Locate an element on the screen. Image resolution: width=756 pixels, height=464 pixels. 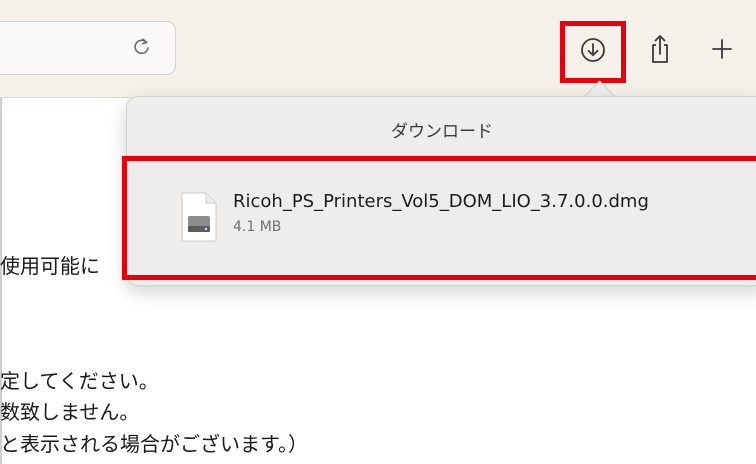
share-icon is located at coordinates (660, 51).